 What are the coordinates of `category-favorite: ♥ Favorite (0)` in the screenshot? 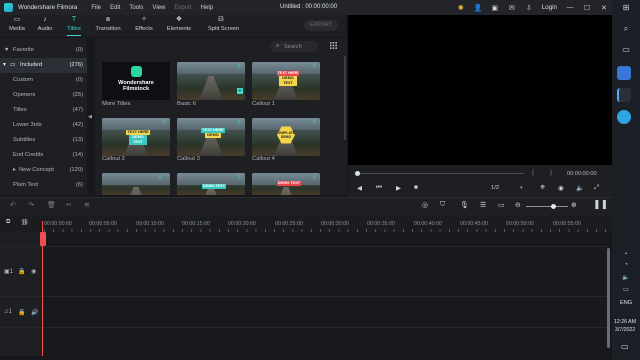 It's located at (43, 50).